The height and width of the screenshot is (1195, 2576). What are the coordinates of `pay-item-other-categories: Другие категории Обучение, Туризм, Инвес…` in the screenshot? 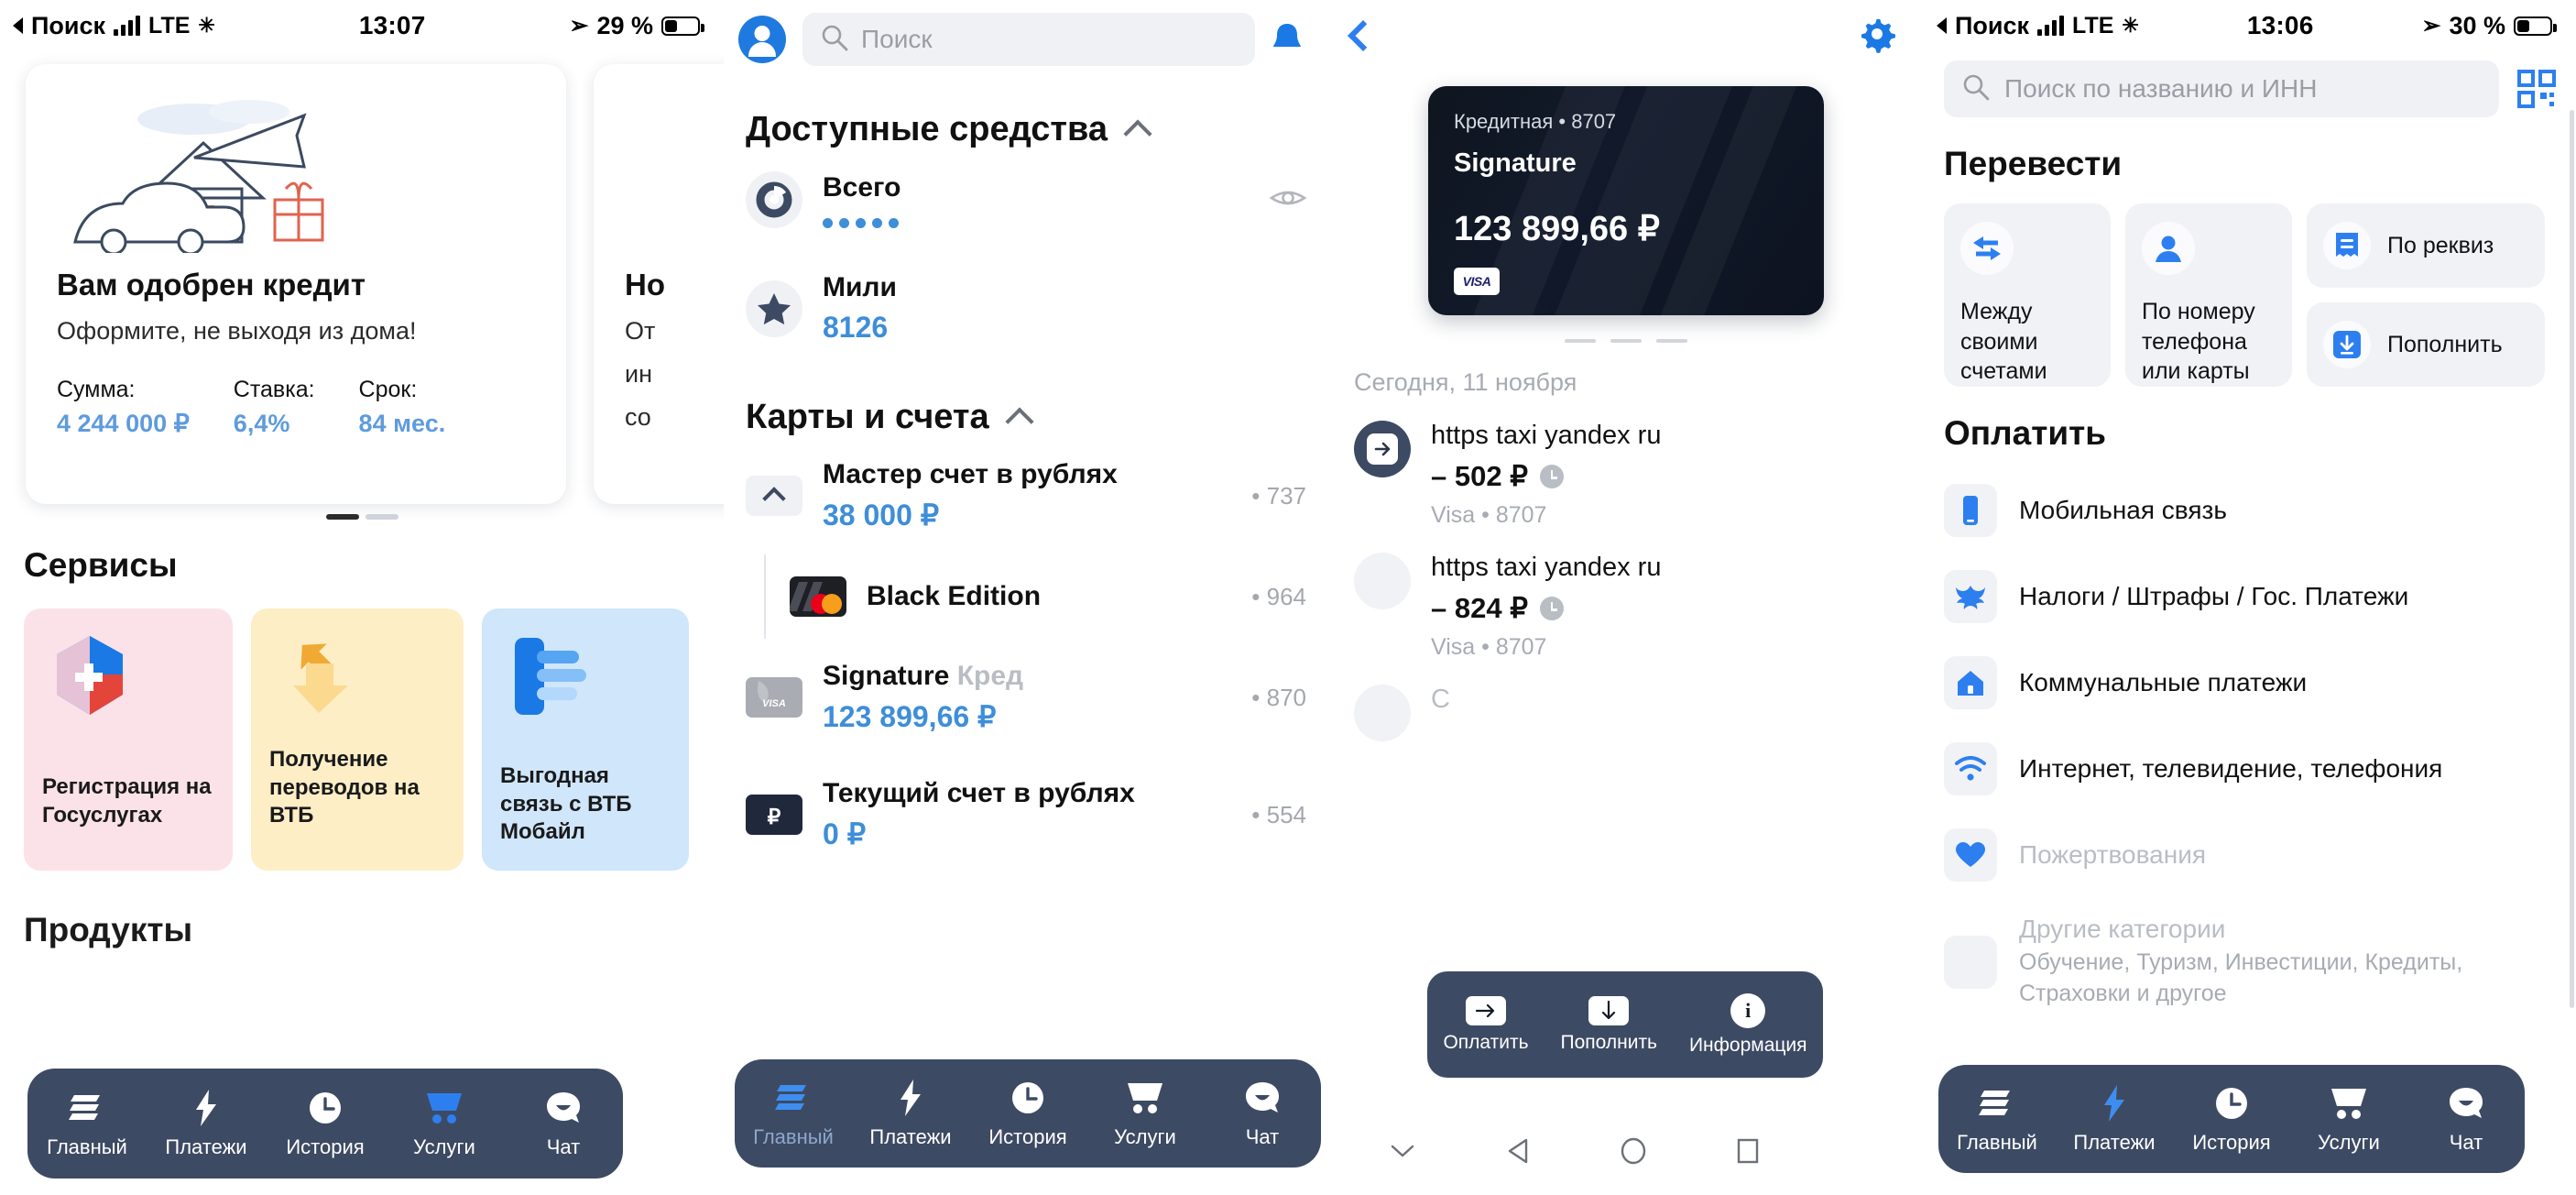 It's located at (2250, 962).